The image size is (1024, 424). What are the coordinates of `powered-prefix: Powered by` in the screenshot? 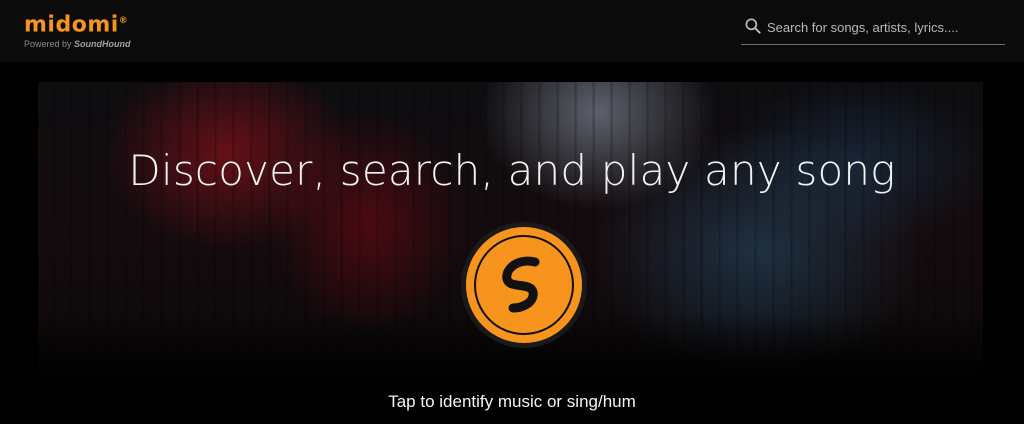 It's located at (48, 44).